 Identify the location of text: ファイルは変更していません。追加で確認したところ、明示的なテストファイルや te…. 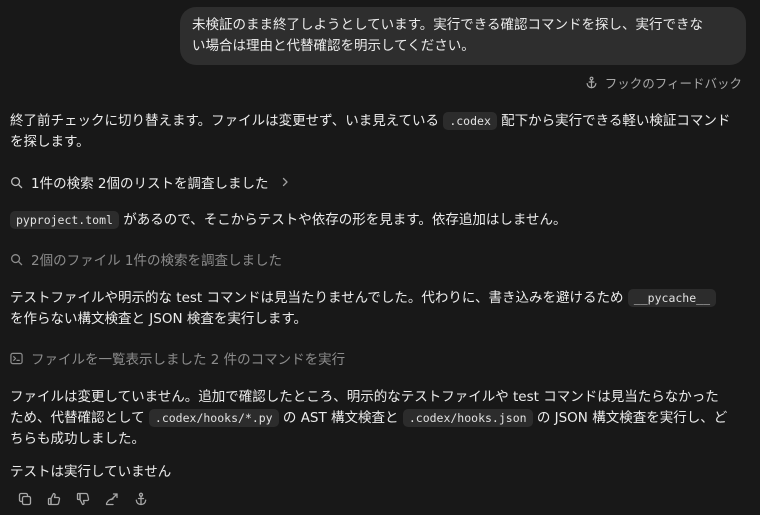
(364, 397).